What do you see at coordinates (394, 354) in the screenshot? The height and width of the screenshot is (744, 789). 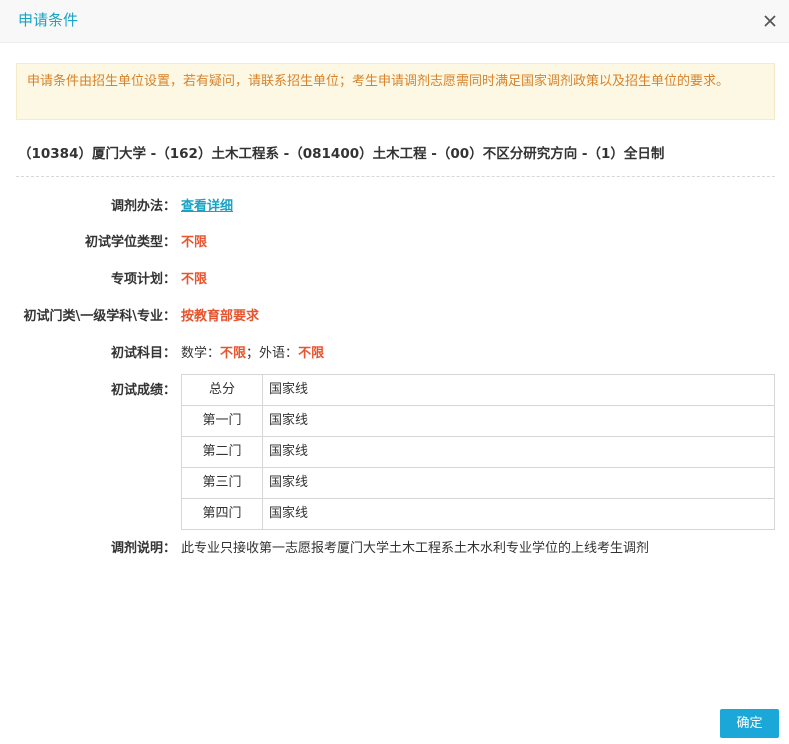 I see `subjects-row: 初试科目： 数学：不限；外语：不限` at bounding box center [394, 354].